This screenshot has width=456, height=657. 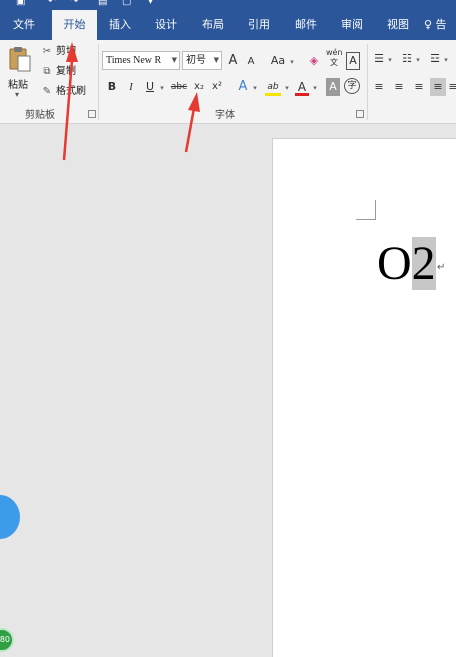 I want to click on character-shading-button: A, so click(x=333, y=87).